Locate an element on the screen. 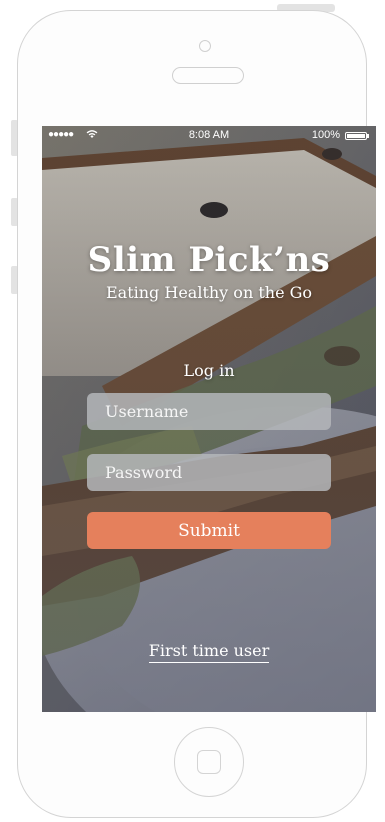 The image size is (385, 822). first-time-user-container: First time user is located at coordinates (209, 652).